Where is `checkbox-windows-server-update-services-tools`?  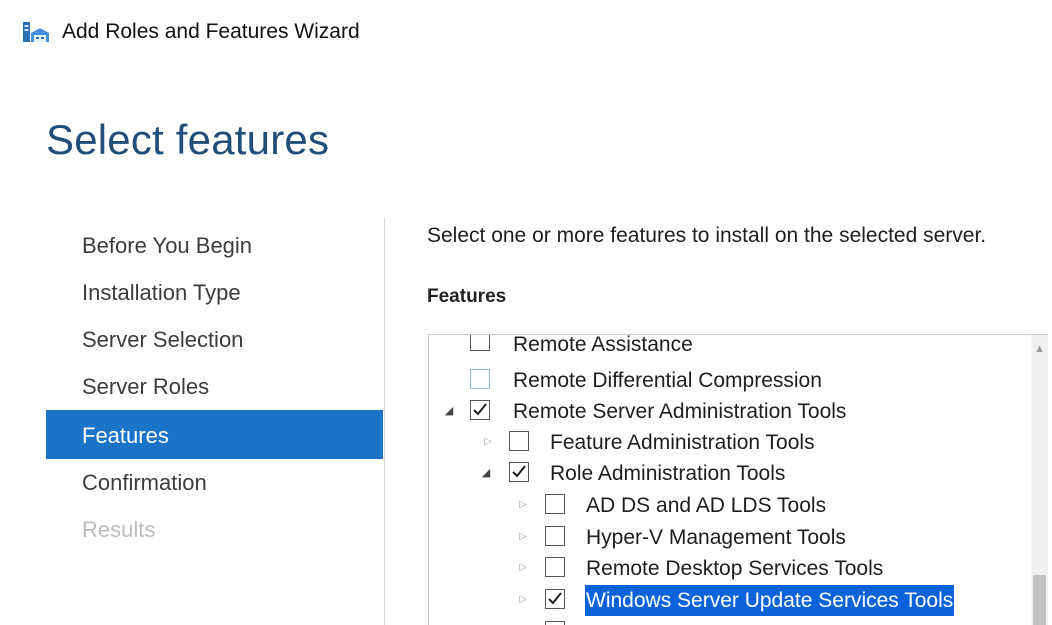
checkbox-windows-server-update-services-tools is located at coordinates (555, 599).